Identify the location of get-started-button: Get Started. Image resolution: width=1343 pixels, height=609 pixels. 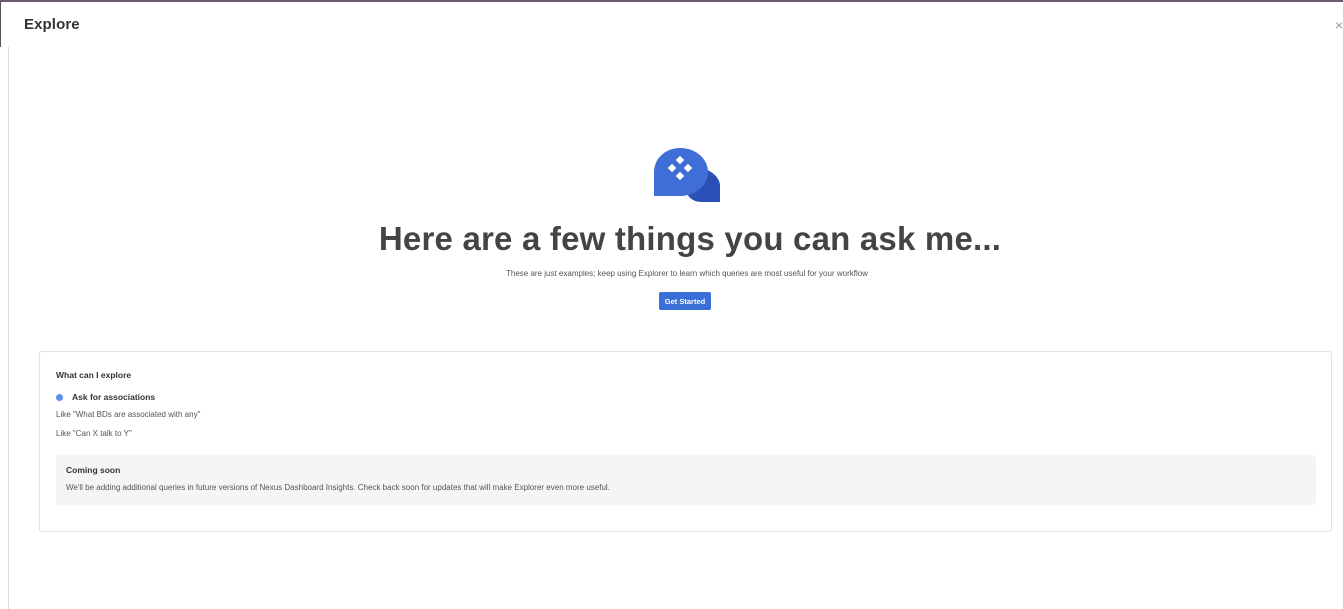
(685, 301).